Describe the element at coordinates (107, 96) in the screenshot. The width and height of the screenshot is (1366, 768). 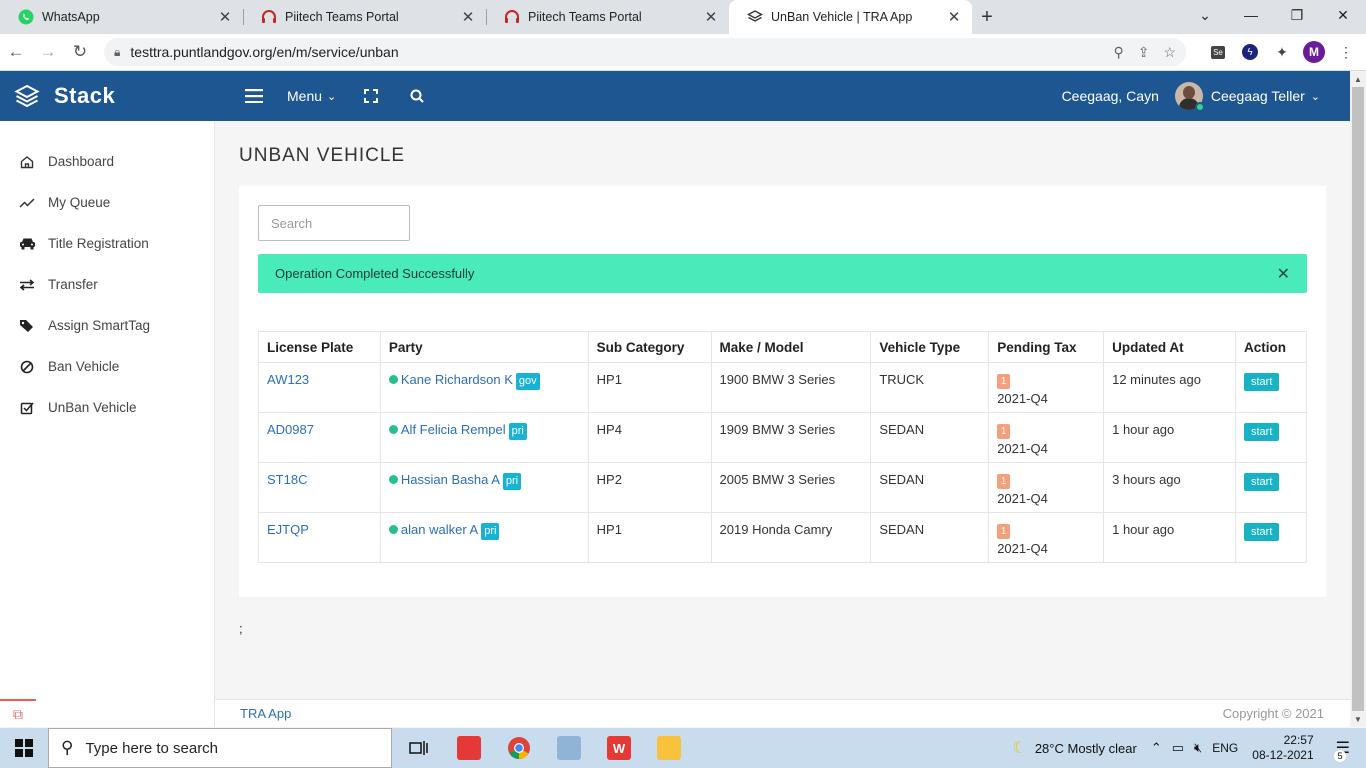
I see `brand: Stack` at that location.